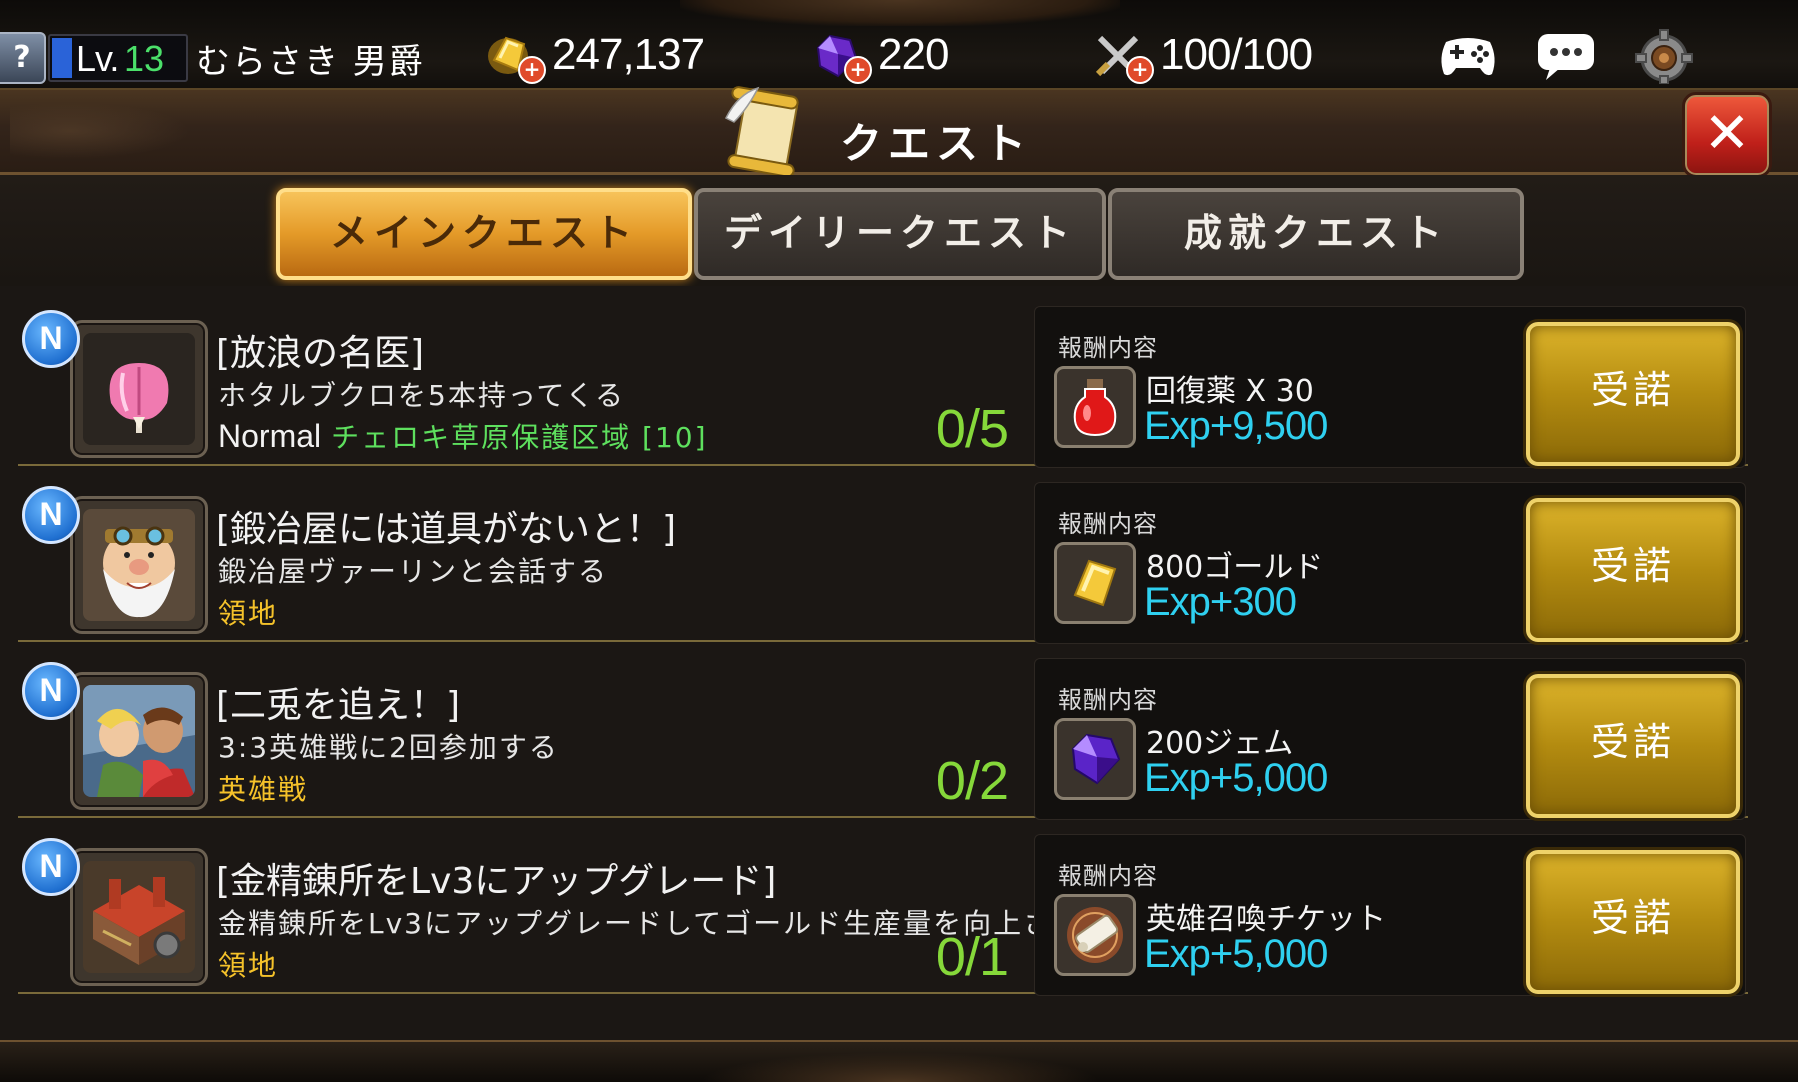 The image size is (1798, 1082). Describe the element at coordinates (913, 54) in the screenshot. I see `gem-amount: 220` at that location.